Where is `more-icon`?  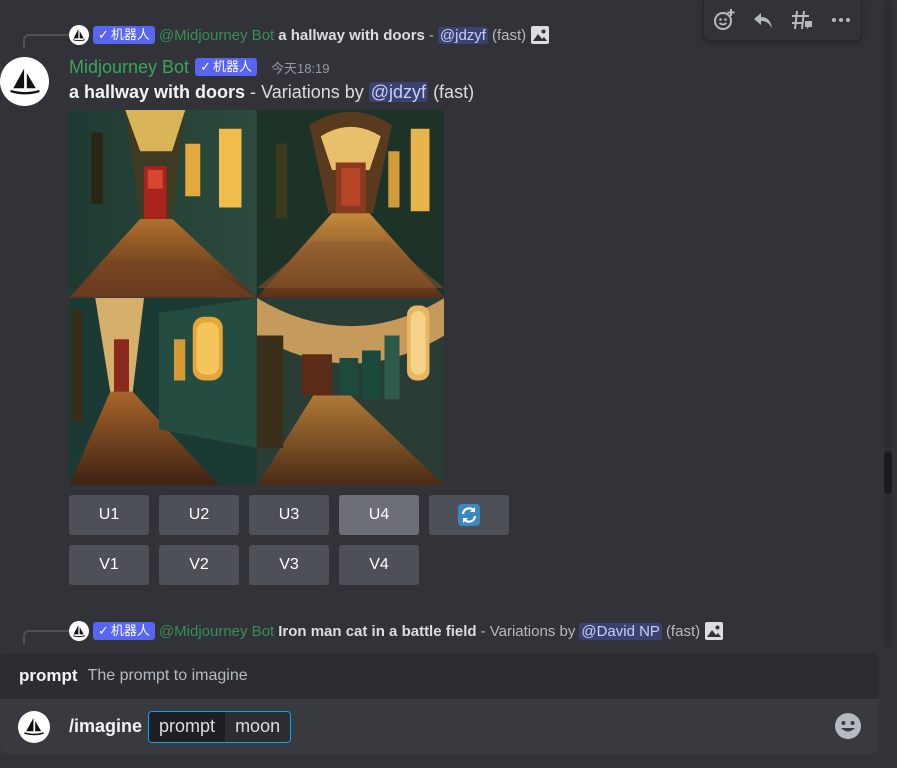
more-icon is located at coordinates (841, 20).